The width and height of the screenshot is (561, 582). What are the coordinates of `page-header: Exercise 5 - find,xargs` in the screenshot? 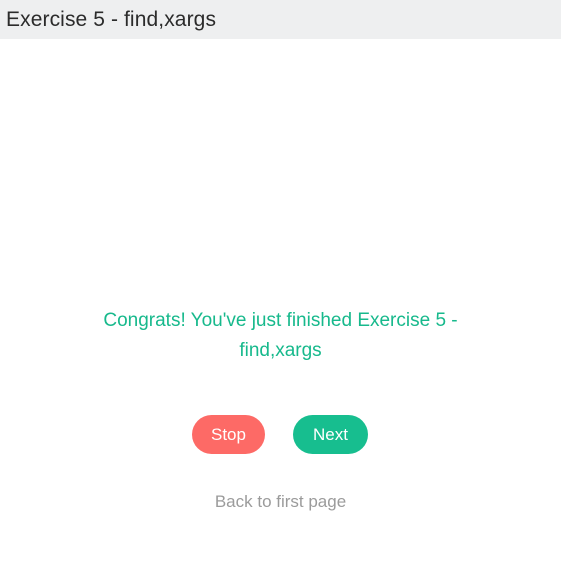 It's located at (280, 19).